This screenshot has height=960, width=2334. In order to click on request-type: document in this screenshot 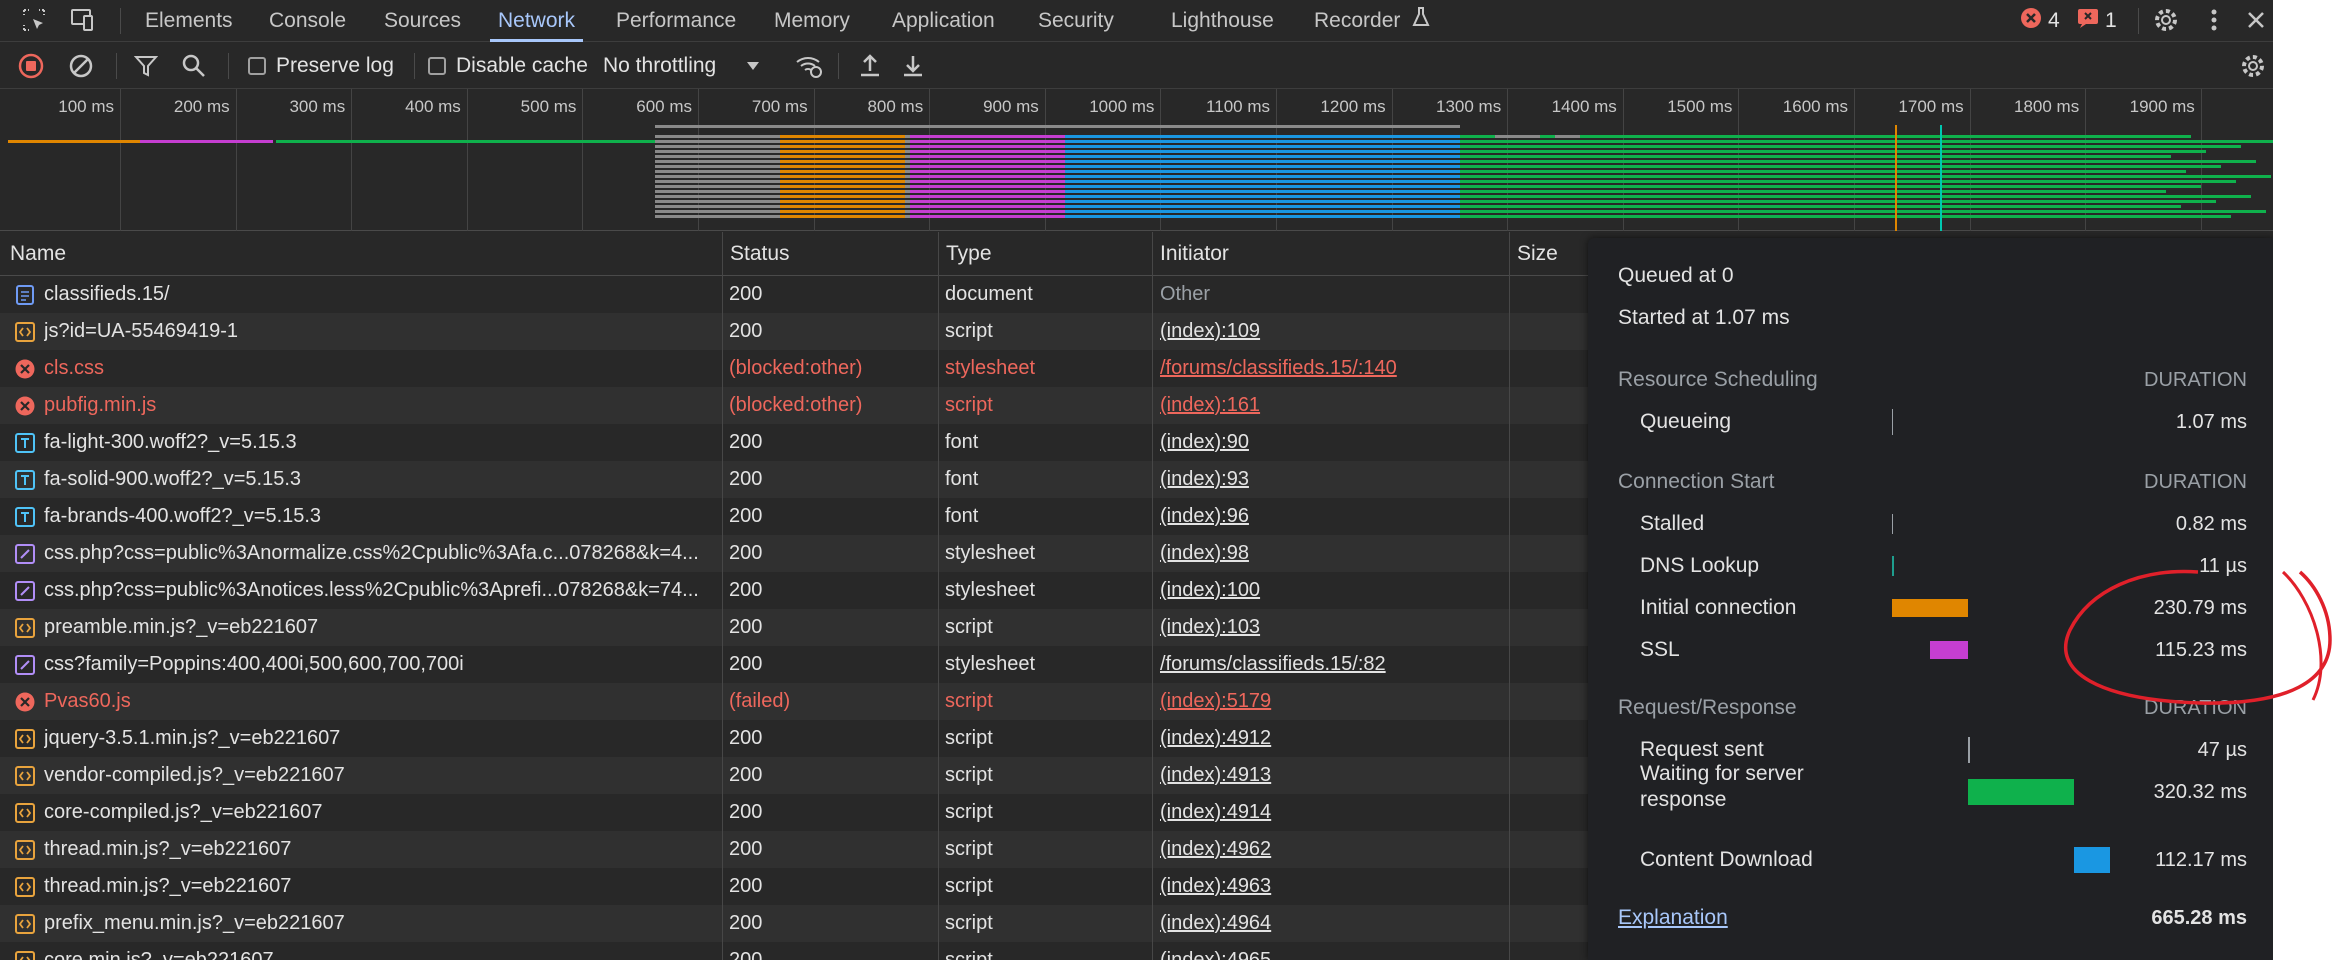, I will do `click(989, 294)`.